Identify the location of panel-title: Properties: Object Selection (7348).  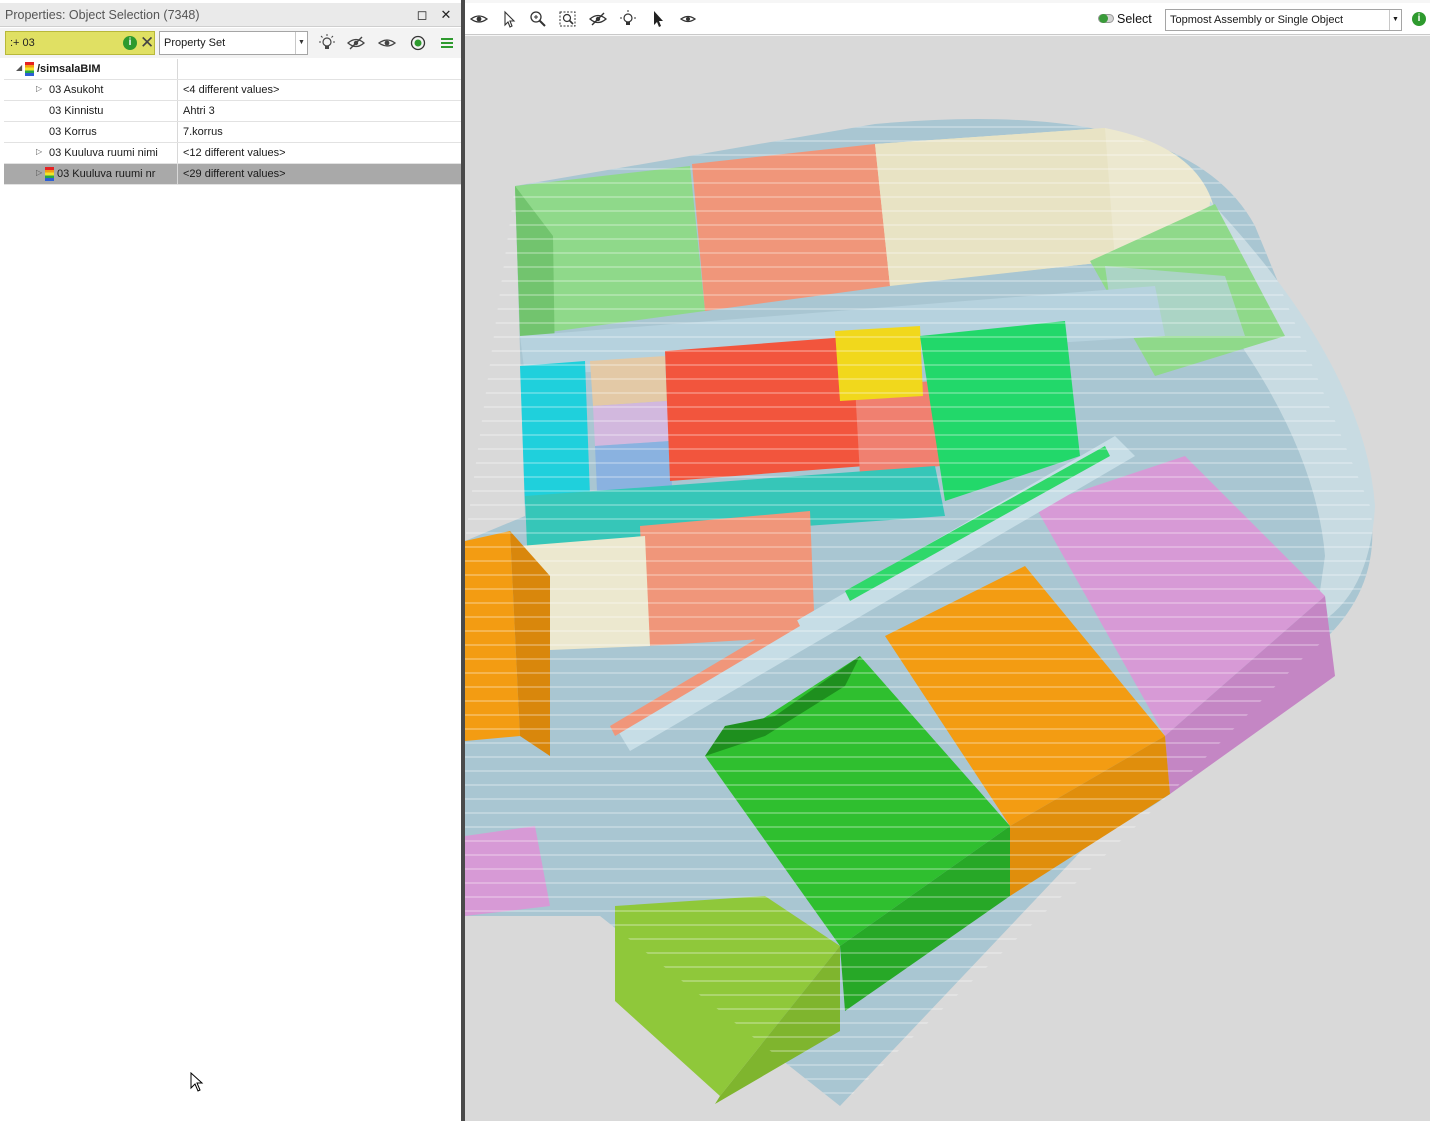
(102, 15).